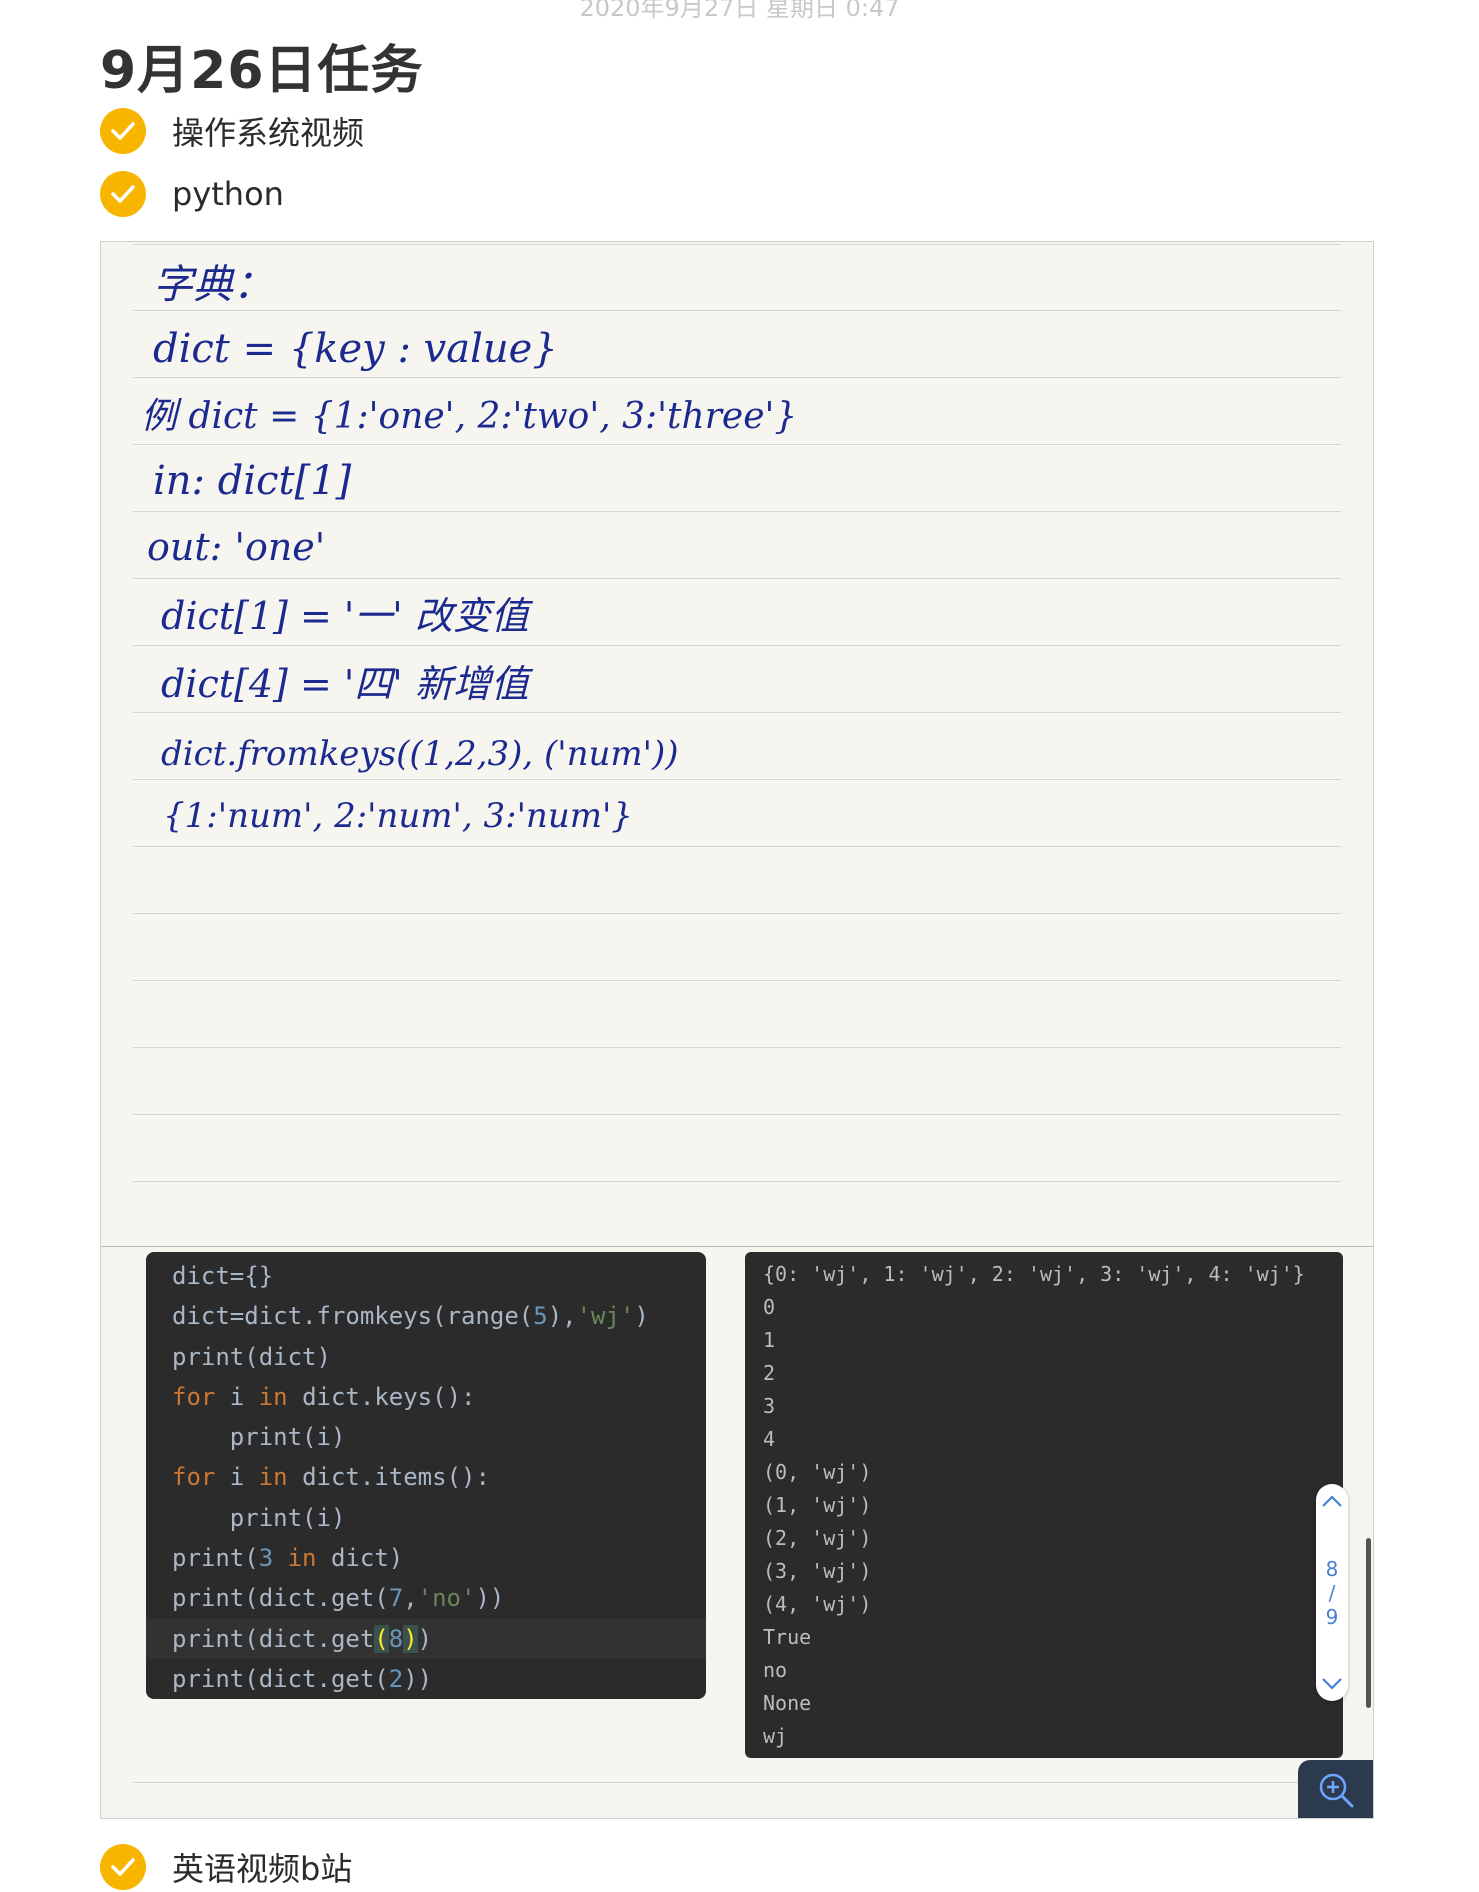  What do you see at coordinates (252, 481) in the screenshot?
I see `handwriting-line: in: dict[1]` at bounding box center [252, 481].